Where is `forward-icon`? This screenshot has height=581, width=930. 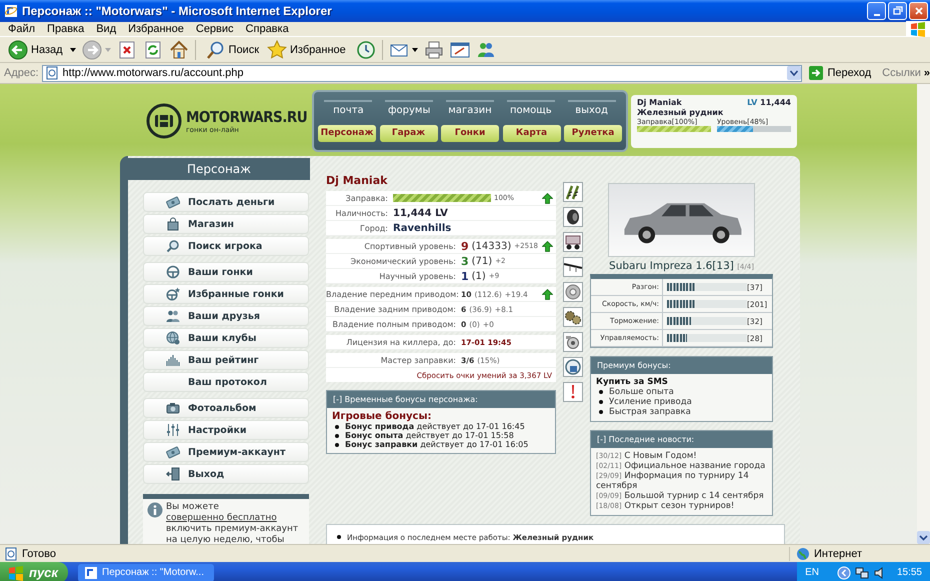
forward-icon is located at coordinates (92, 50).